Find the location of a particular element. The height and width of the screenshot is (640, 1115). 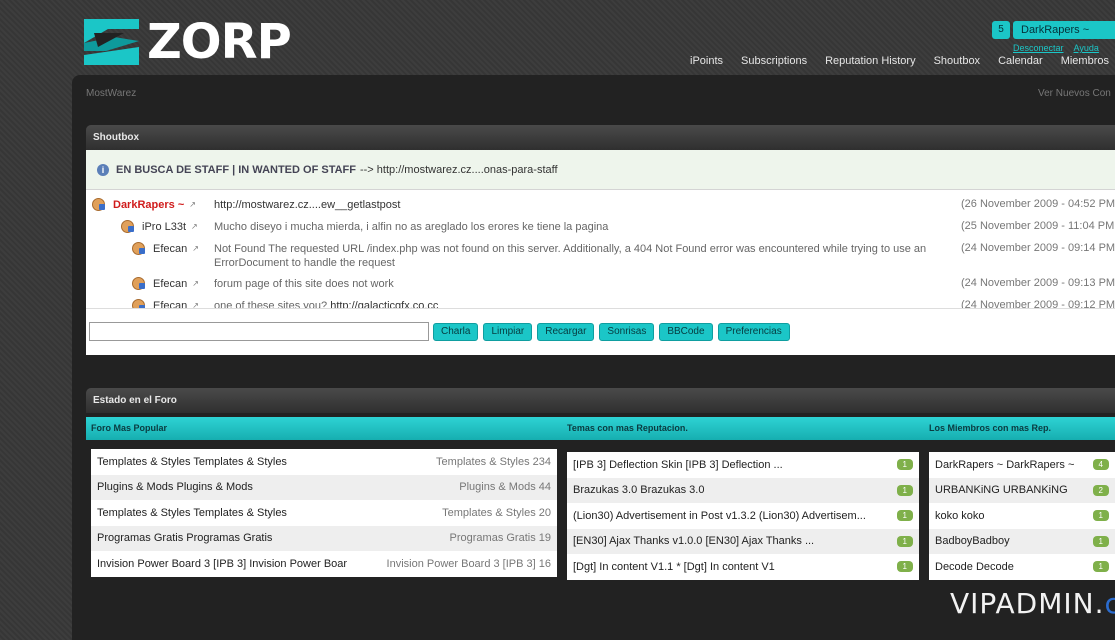

bbcode-button: BBCode is located at coordinates (686, 331).